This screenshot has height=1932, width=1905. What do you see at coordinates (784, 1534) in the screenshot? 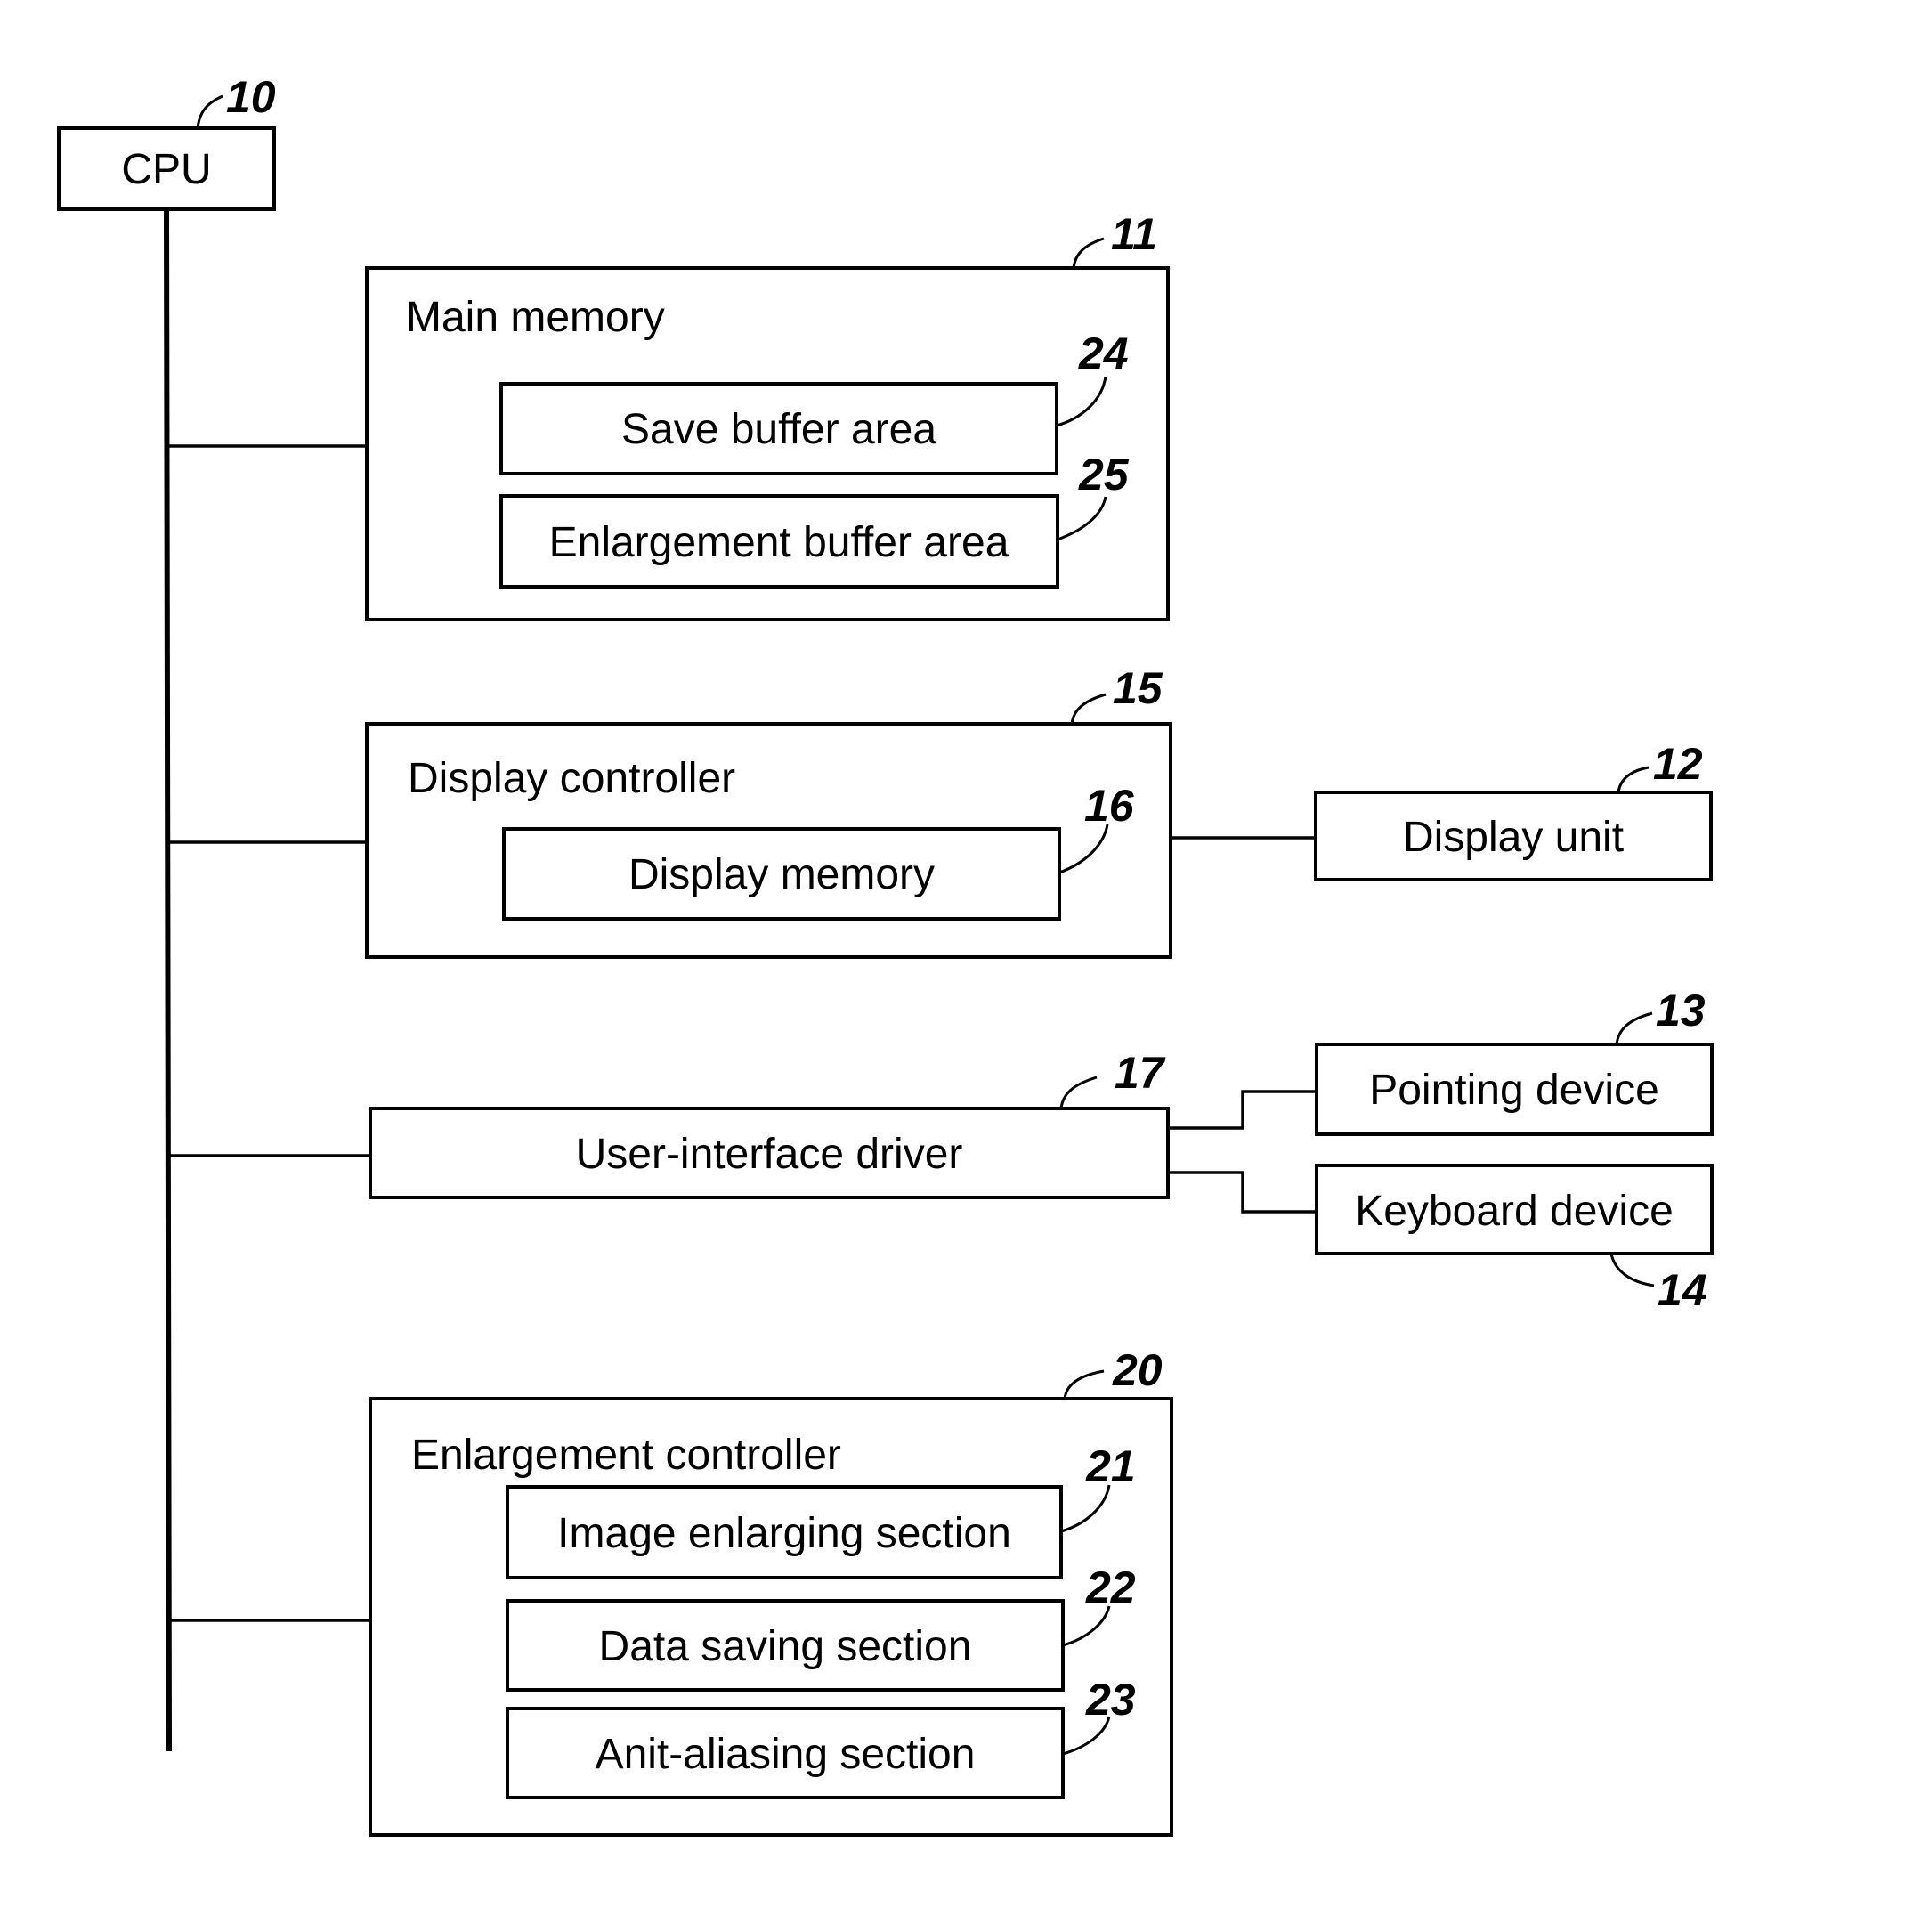
I see `image-enlarging-section-label: Image enlarging section` at bounding box center [784, 1534].